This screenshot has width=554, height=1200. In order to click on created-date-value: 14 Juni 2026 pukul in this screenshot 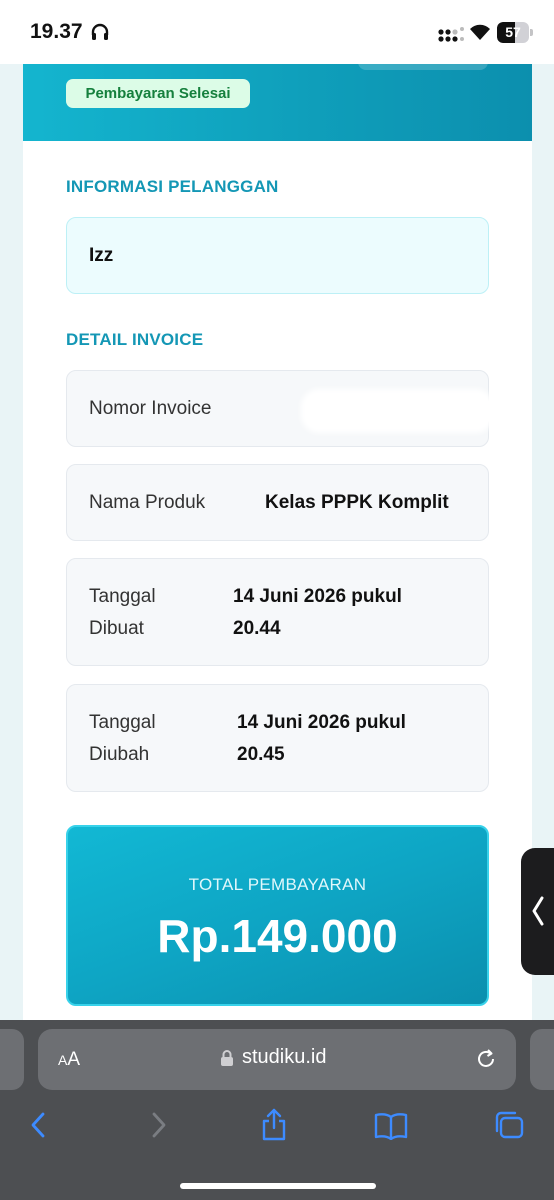, I will do `click(317, 596)`.